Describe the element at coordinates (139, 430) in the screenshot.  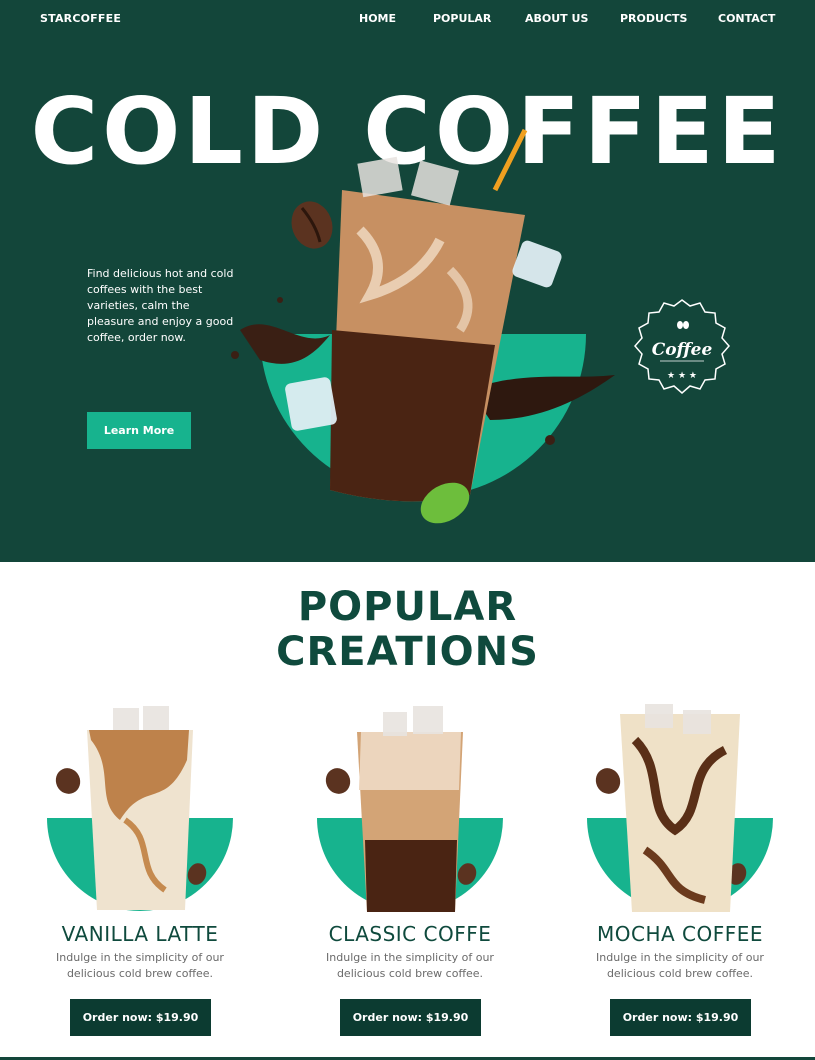
I see `learn-more-button: Learn More` at that location.